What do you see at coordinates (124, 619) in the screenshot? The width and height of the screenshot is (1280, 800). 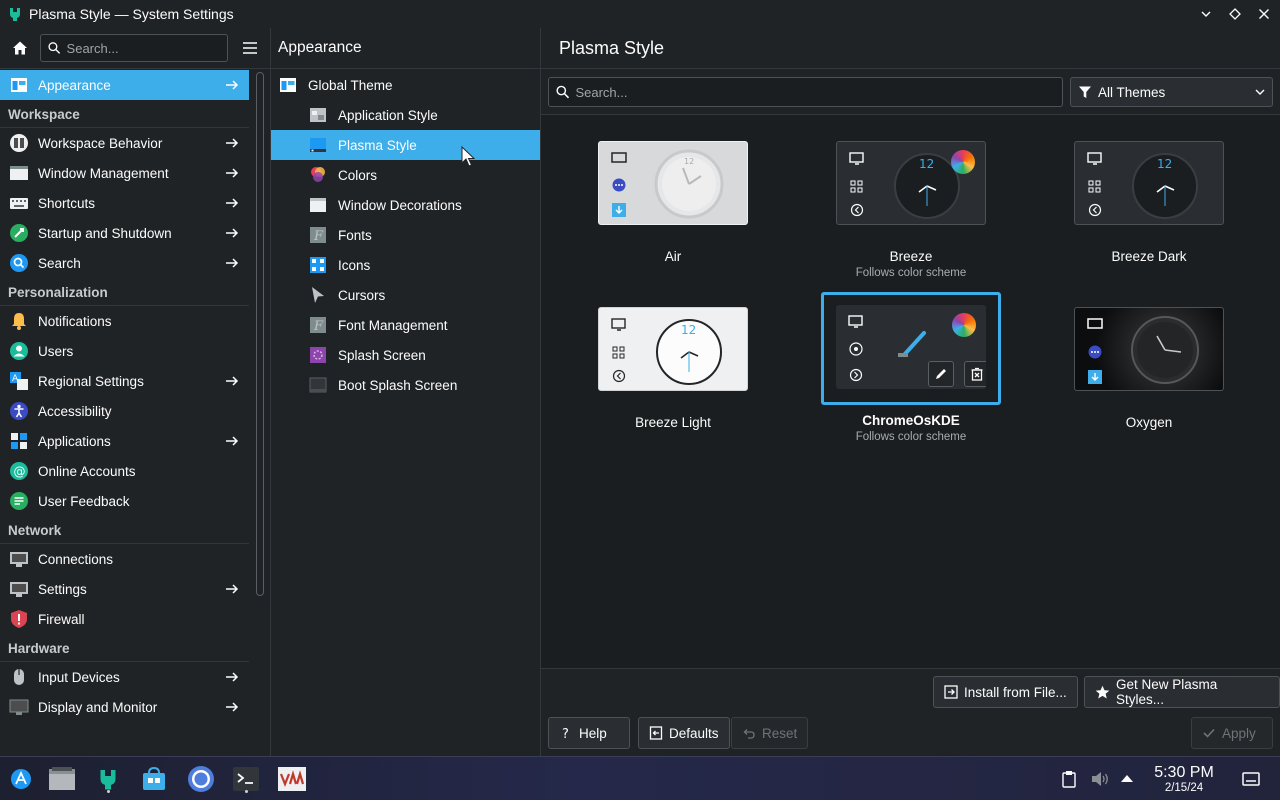 I see `sidebar-item-firewall: Firewall` at bounding box center [124, 619].